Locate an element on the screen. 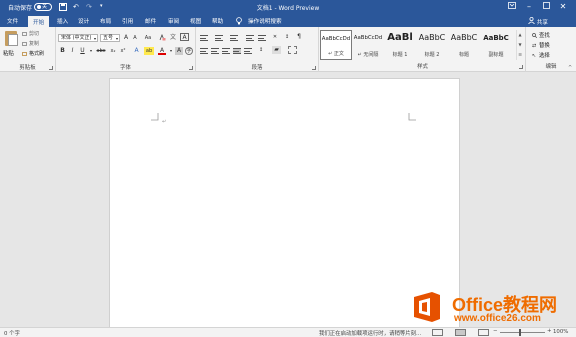 The height and width of the screenshot is (337, 576). tab-file: 文件 is located at coordinates (12, 21).